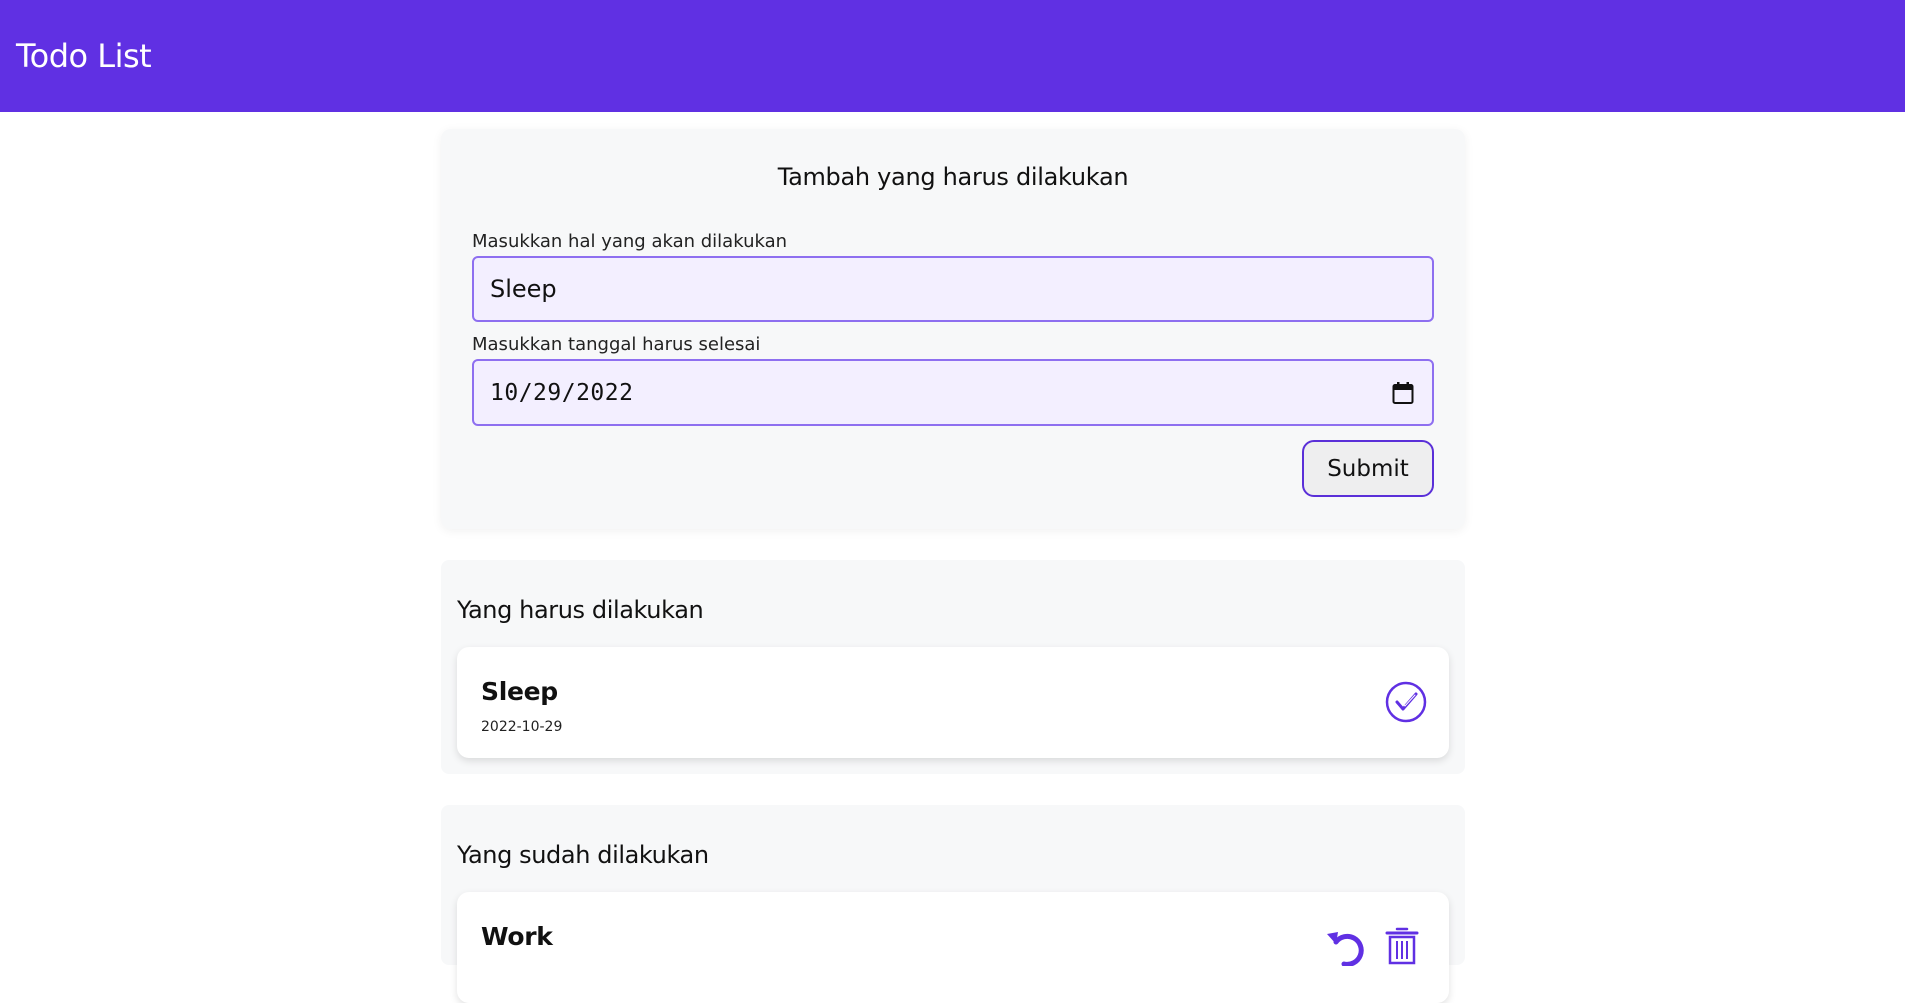 The width and height of the screenshot is (1905, 1003). What do you see at coordinates (580, 610) in the screenshot?
I see `todo-section-title: Yang harus dilakukan` at bounding box center [580, 610].